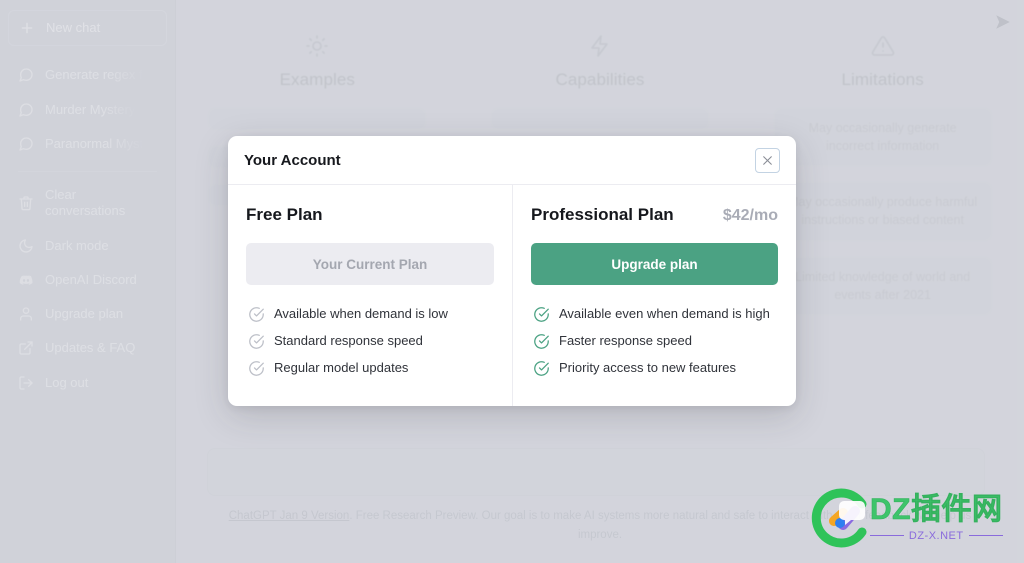  I want to click on plan-feature: Available when demand is low, so click(370, 314).